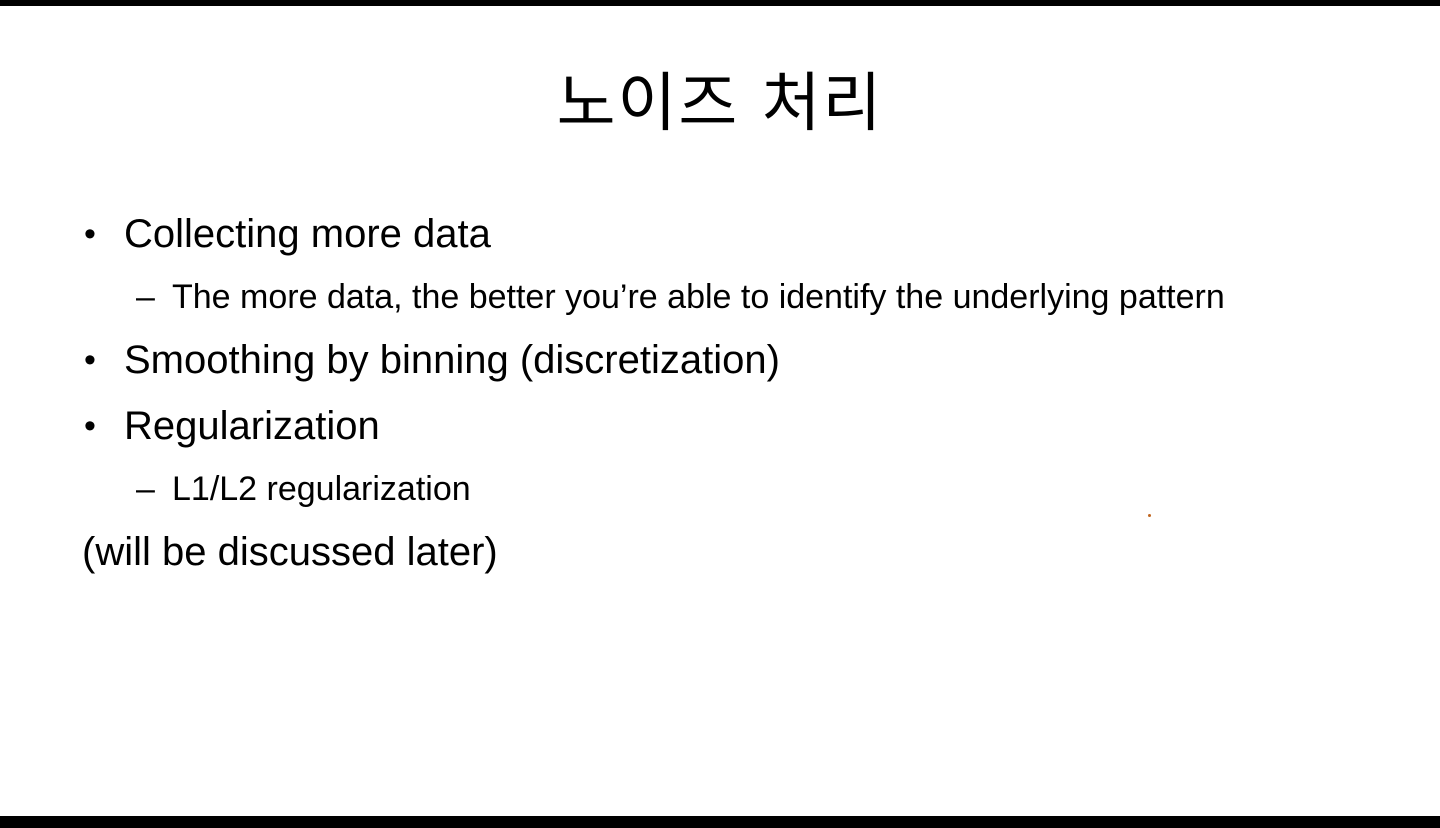 The width and height of the screenshot is (1440, 828). I want to click on bullet-text: Collecting more data, so click(307, 234).